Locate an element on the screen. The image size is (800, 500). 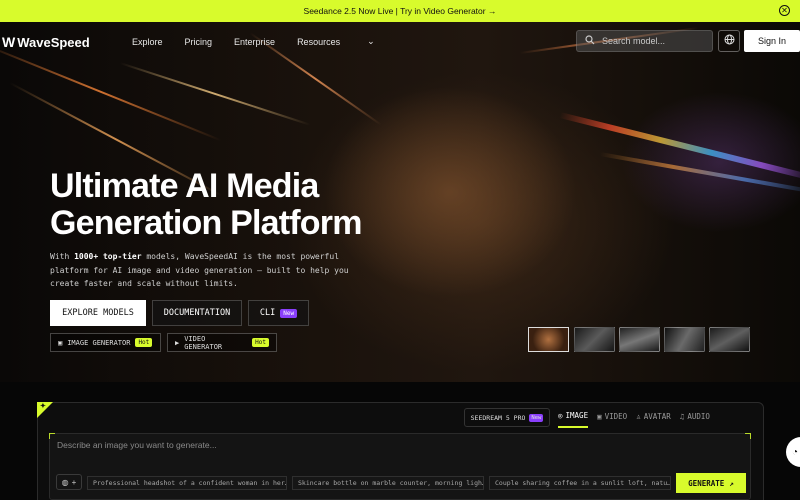
tab-avatar: ♙ AVATAR is located at coordinates (653, 419).